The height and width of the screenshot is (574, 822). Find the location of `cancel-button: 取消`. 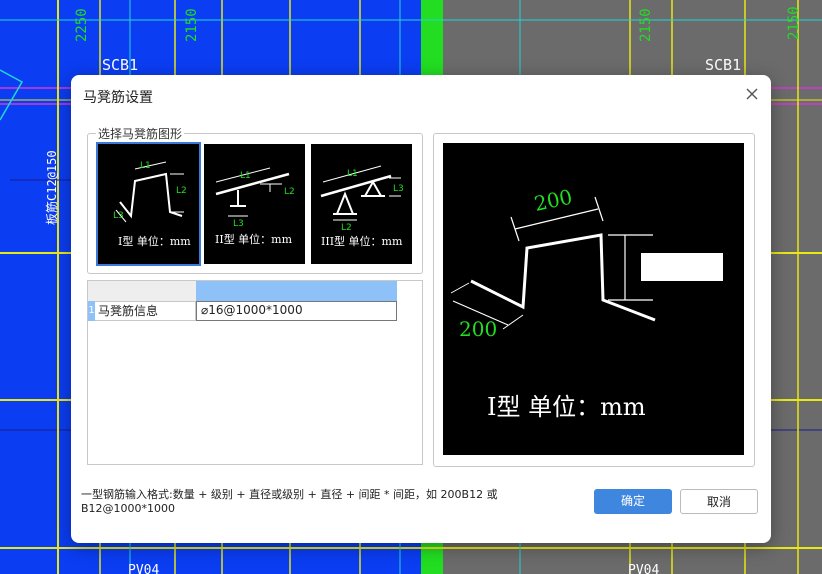

cancel-button: 取消 is located at coordinates (719, 501).